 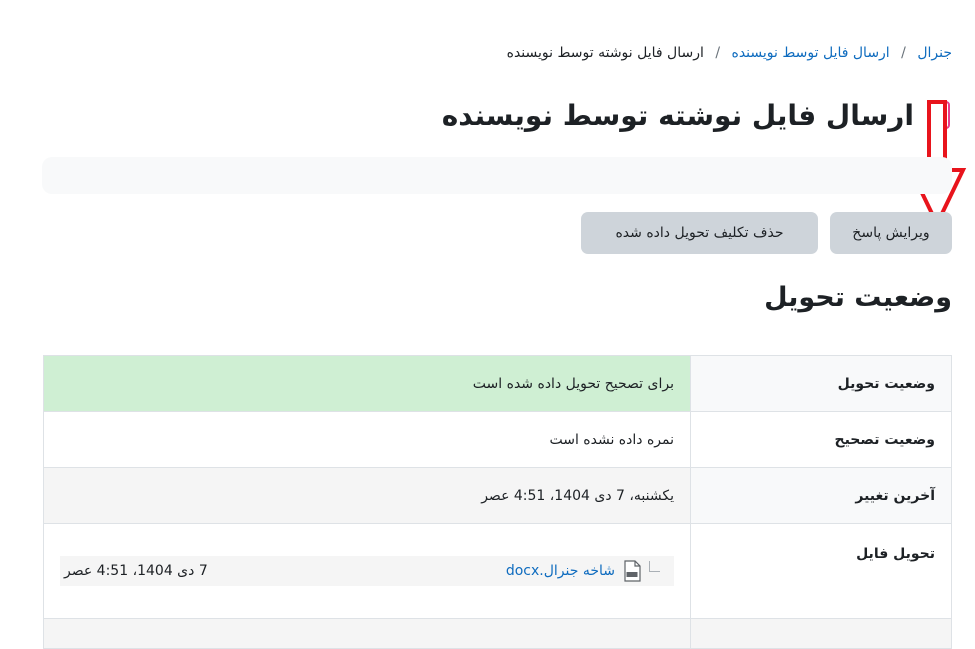 I want to click on table-row: آخرین تغییر یکشنبه، 7 دی 1404، 4:51 عصر, so click(x=497, y=495).